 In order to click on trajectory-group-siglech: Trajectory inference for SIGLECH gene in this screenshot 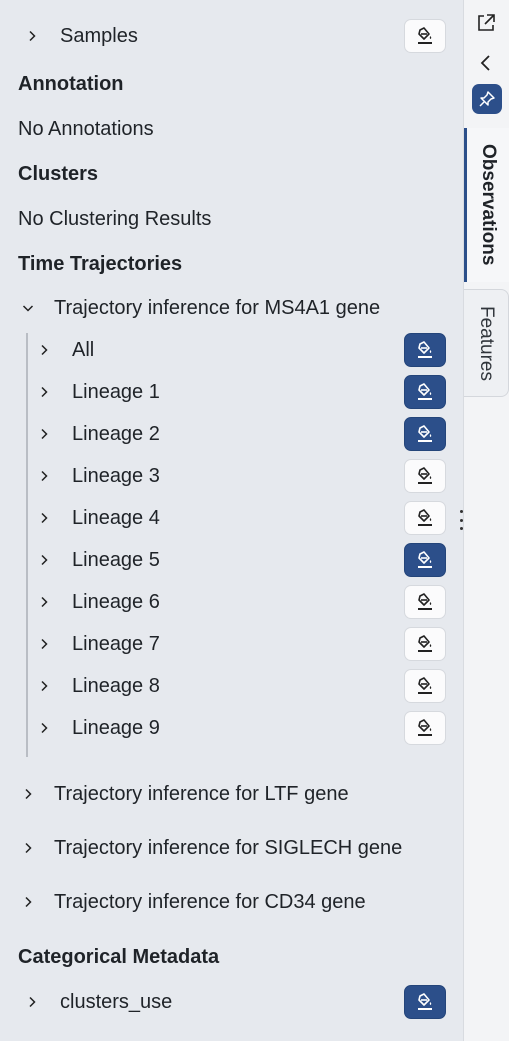, I will do `click(232, 848)`.